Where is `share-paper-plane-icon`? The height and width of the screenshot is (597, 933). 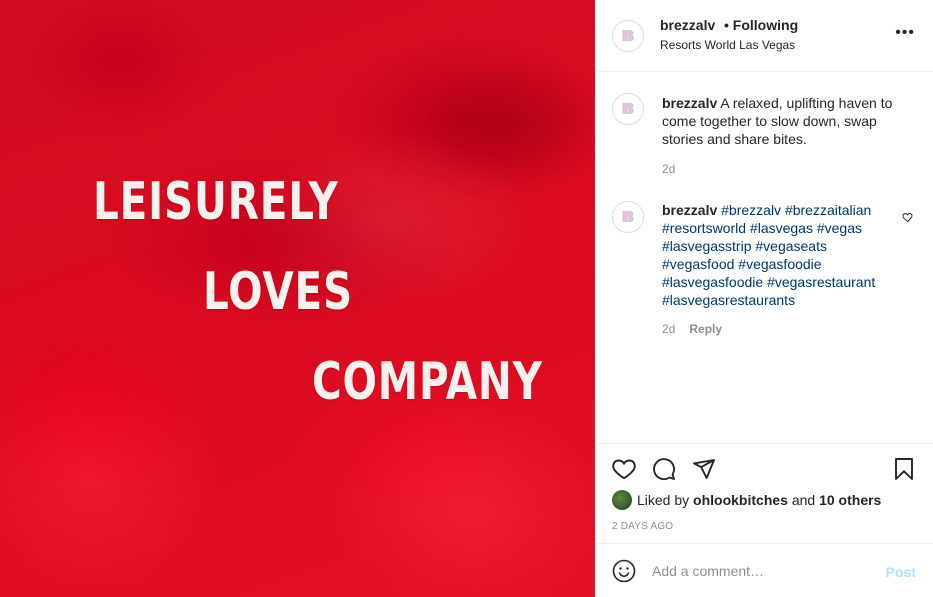
share-paper-plane-icon is located at coordinates (704, 469).